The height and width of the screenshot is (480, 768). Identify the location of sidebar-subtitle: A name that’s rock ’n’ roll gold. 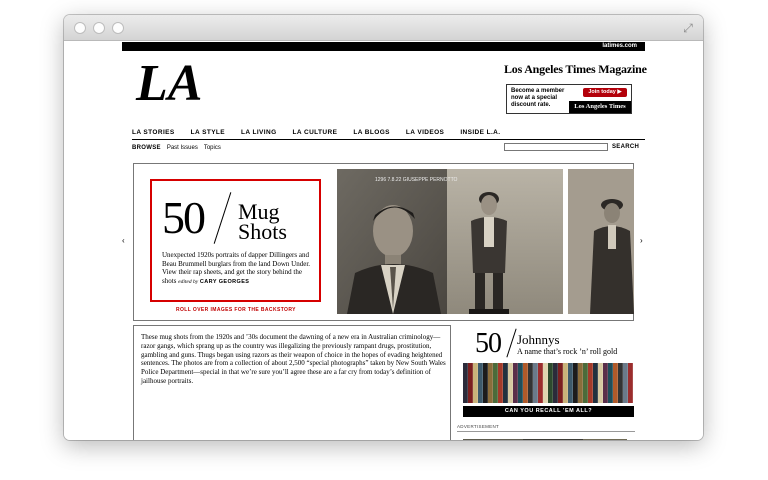
(567, 351).